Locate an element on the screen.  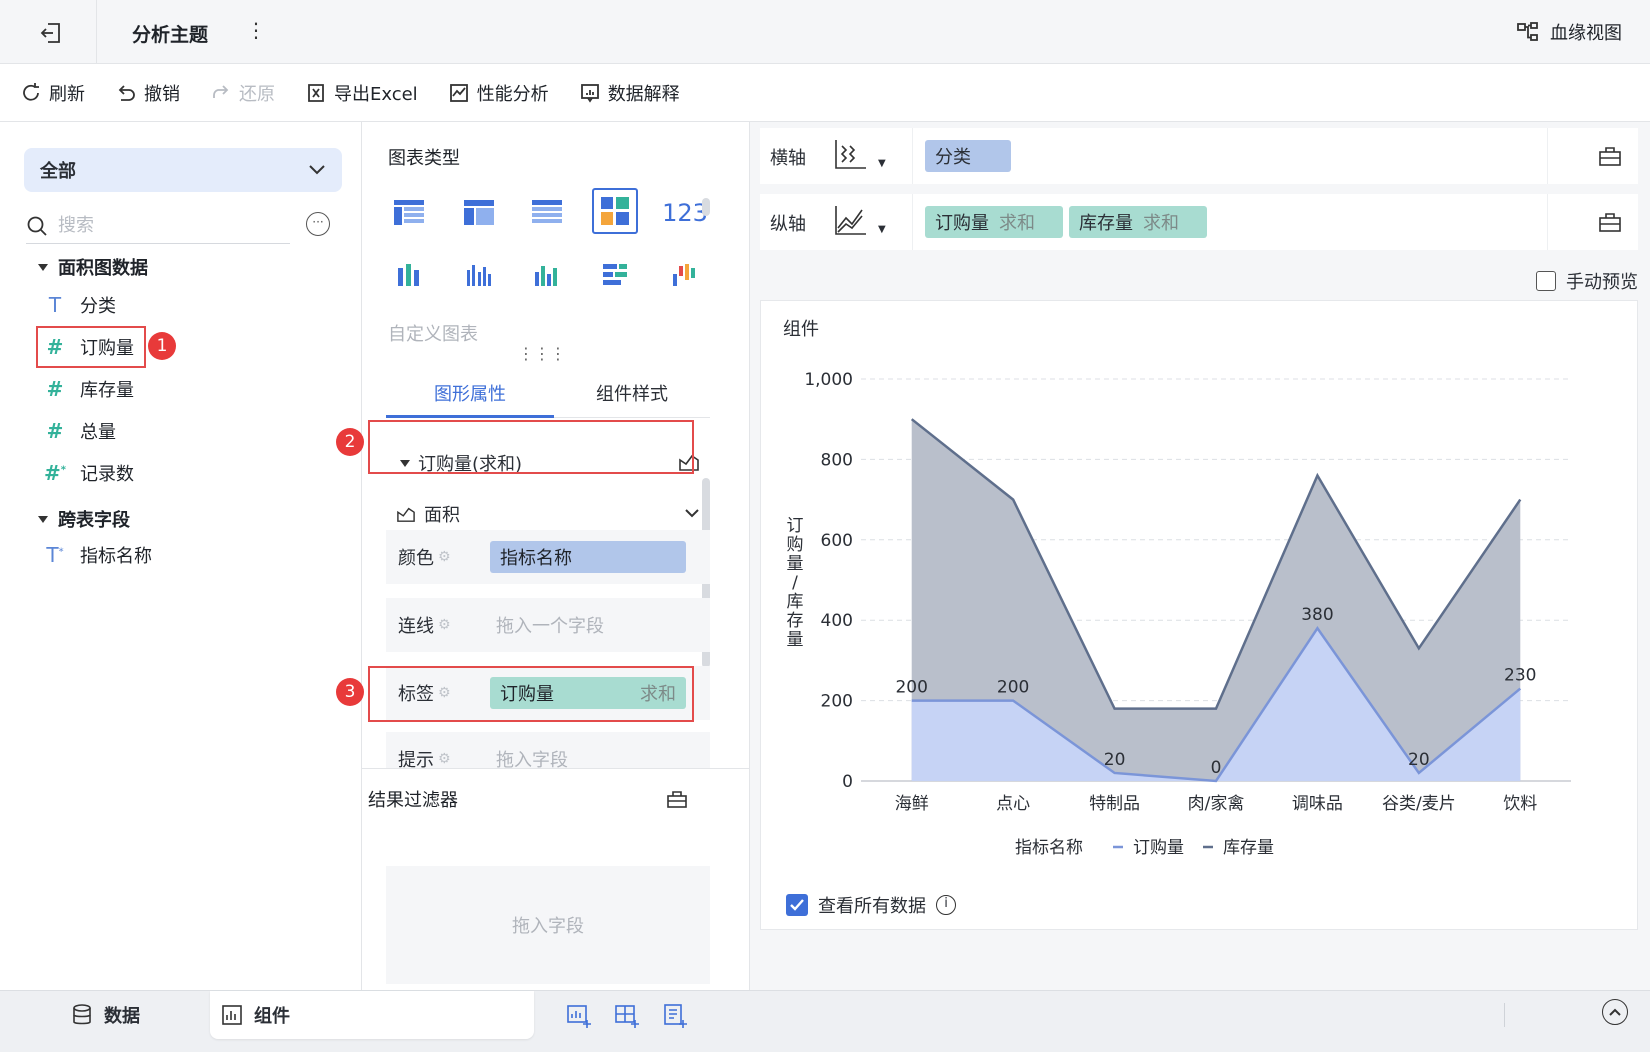
refresh-button: 刷新 is located at coordinates (52, 93).